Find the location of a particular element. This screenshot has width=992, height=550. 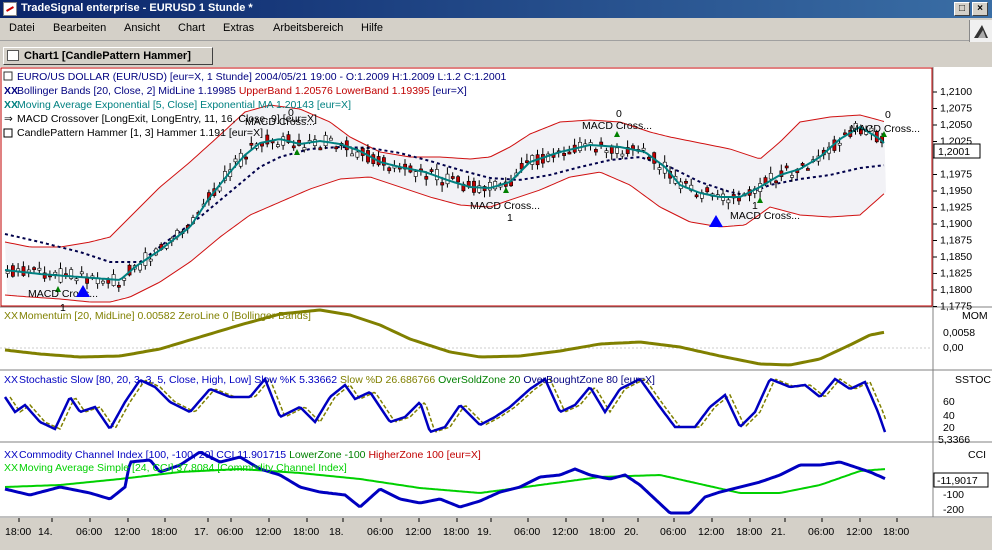

time-tick-label: 20. is located at coordinates (631, 532).